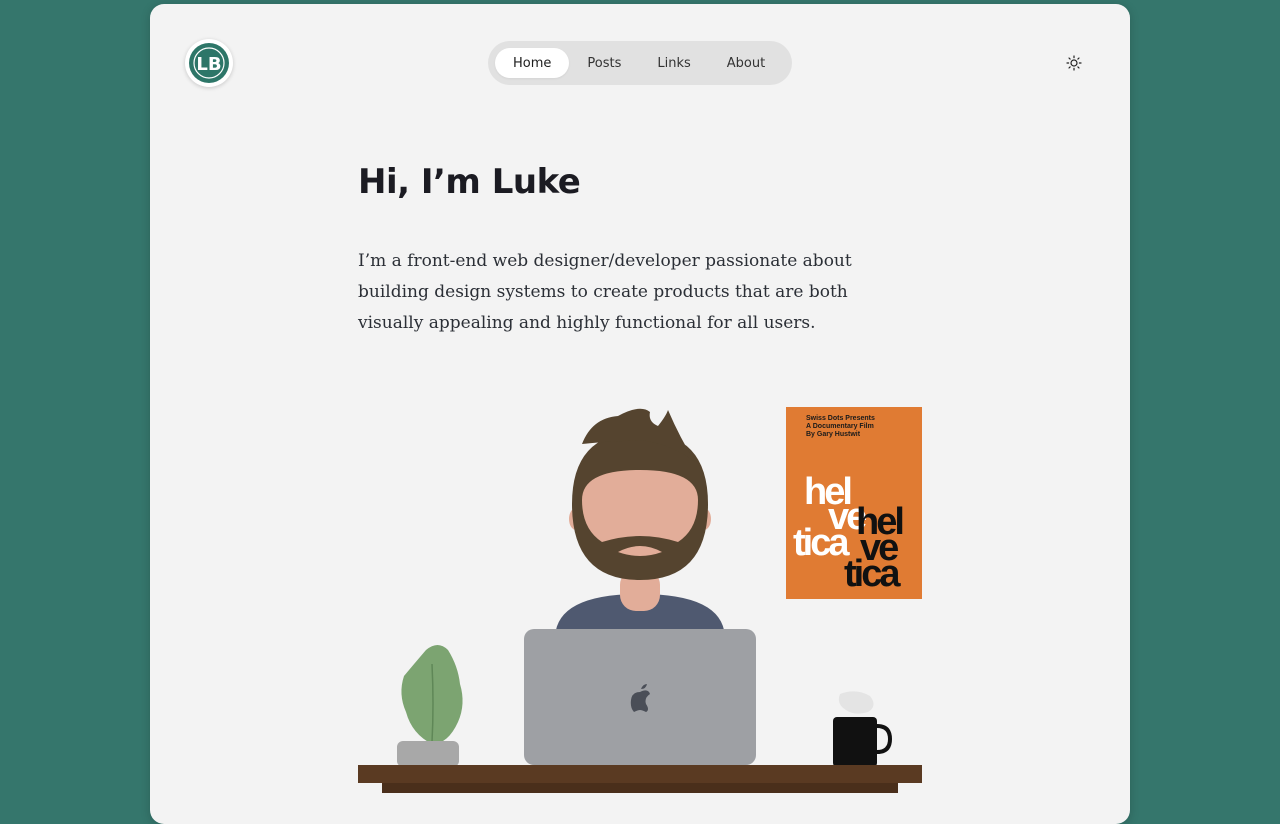 Image resolution: width=1280 pixels, height=824 pixels. Describe the element at coordinates (532, 63) in the screenshot. I see `nav-item-home: Home` at that location.